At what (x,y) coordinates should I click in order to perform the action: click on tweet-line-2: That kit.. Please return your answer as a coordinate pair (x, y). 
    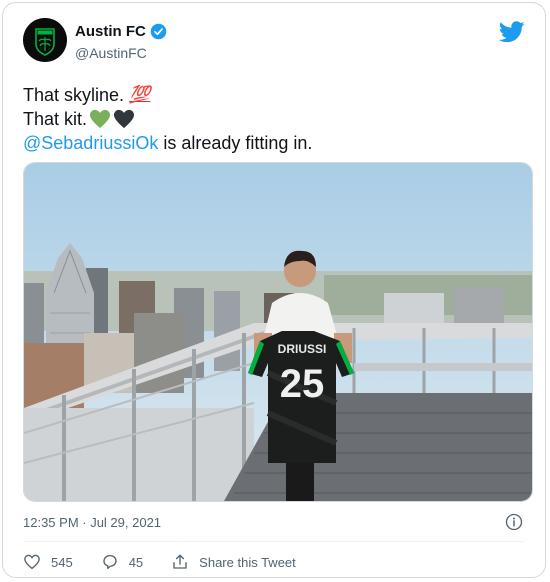
    Looking at the image, I should click on (167, 119).